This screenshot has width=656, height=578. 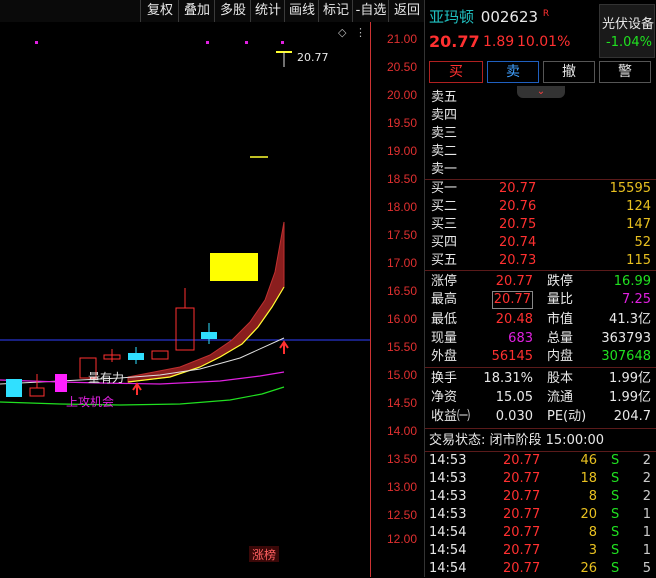 What do you see at coordinates (540, 207) in the screenshot?
I see `bid-row: 买二 20.76 124` at bounding box center [540, 207].